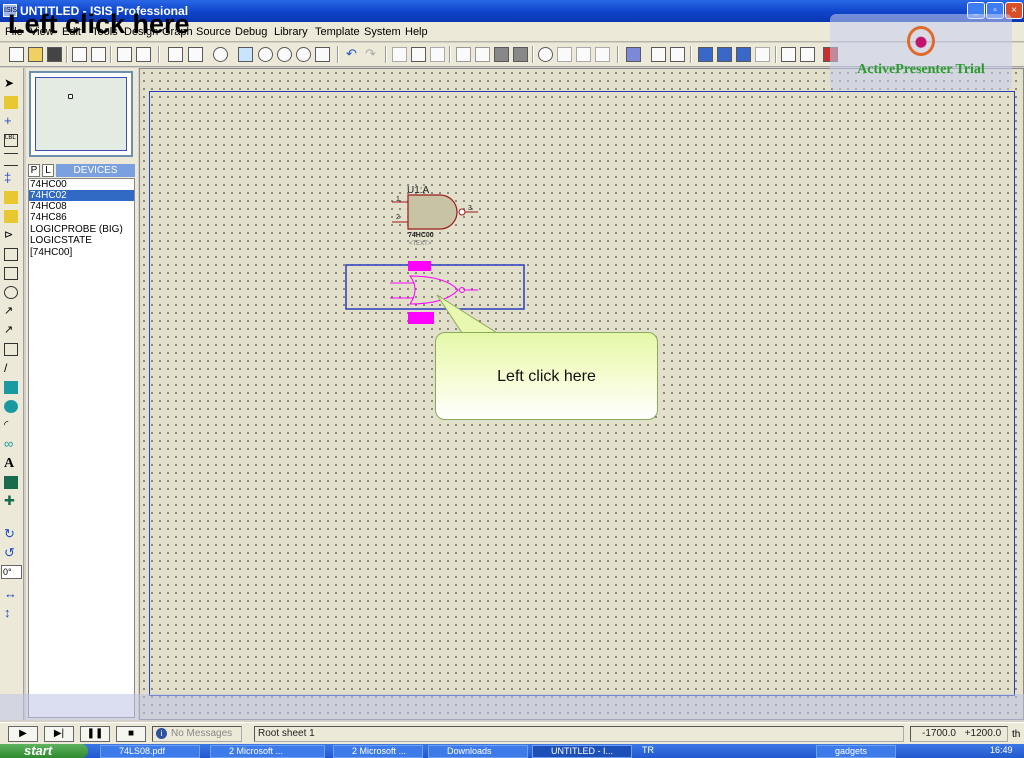  Describe the element at coordinates (11, 311) in the screenshot. I see `voltage-probe-icon: ↗` at that location.